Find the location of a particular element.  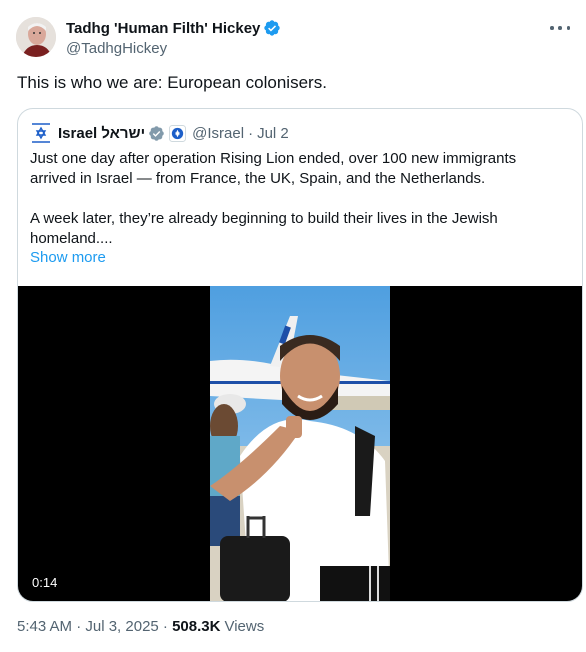

quoted-handle: @Israel is located at coordinates (218, 133).